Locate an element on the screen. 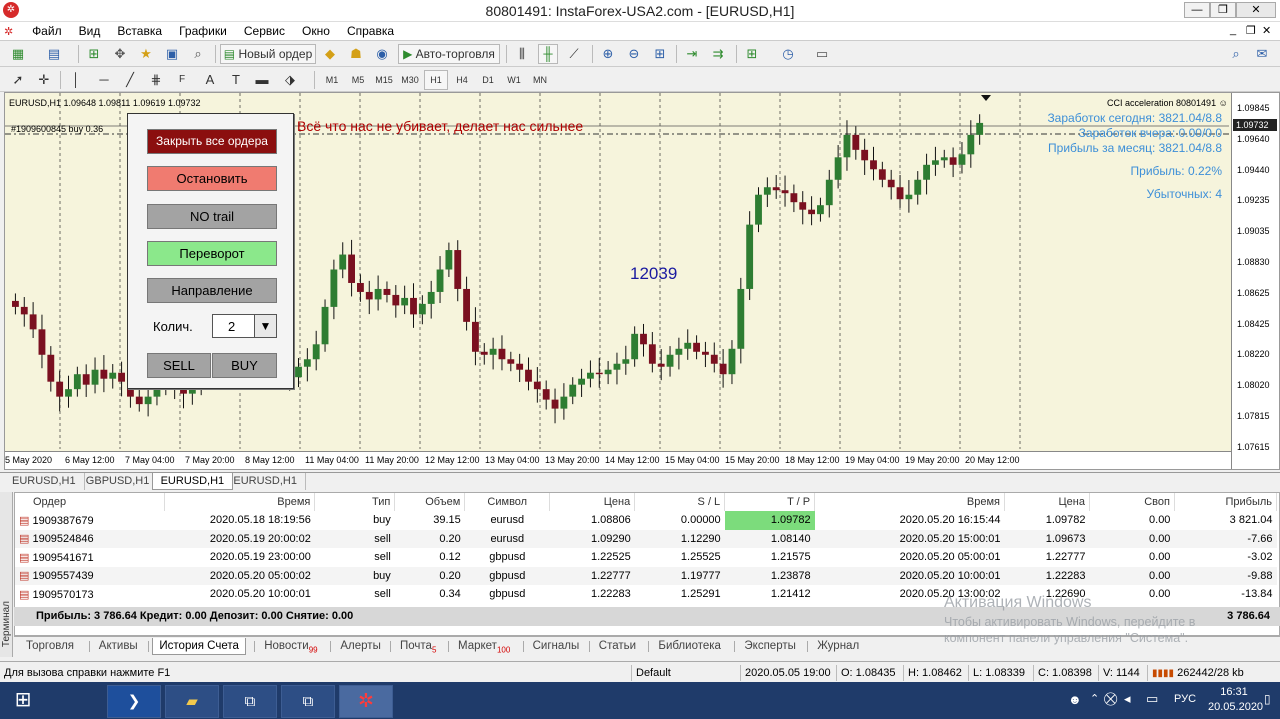  menu-insert: Вставка is located at coordinates (139, 31).